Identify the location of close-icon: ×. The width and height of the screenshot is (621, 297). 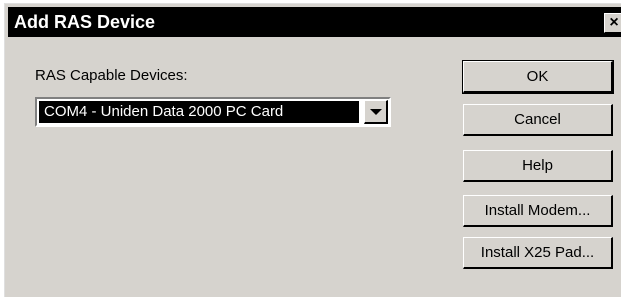
(614, 22).